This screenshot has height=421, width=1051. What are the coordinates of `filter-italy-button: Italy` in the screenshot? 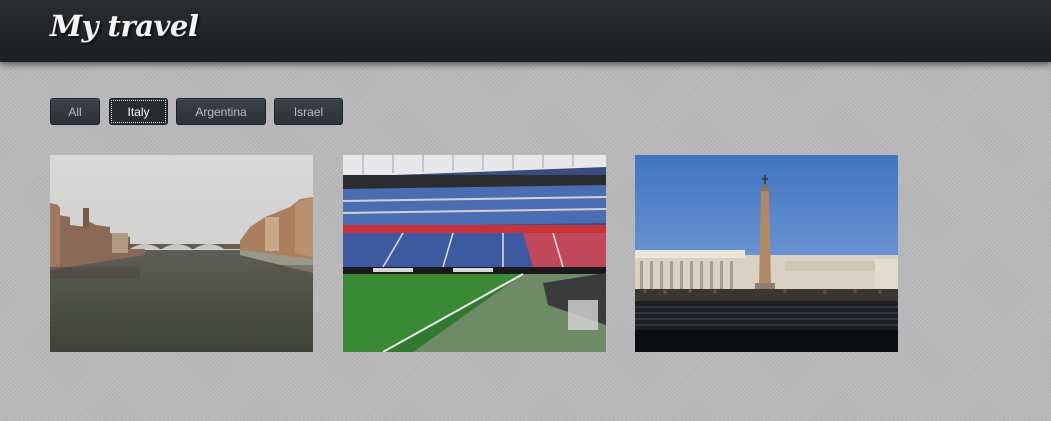 It's located at (138, 111).